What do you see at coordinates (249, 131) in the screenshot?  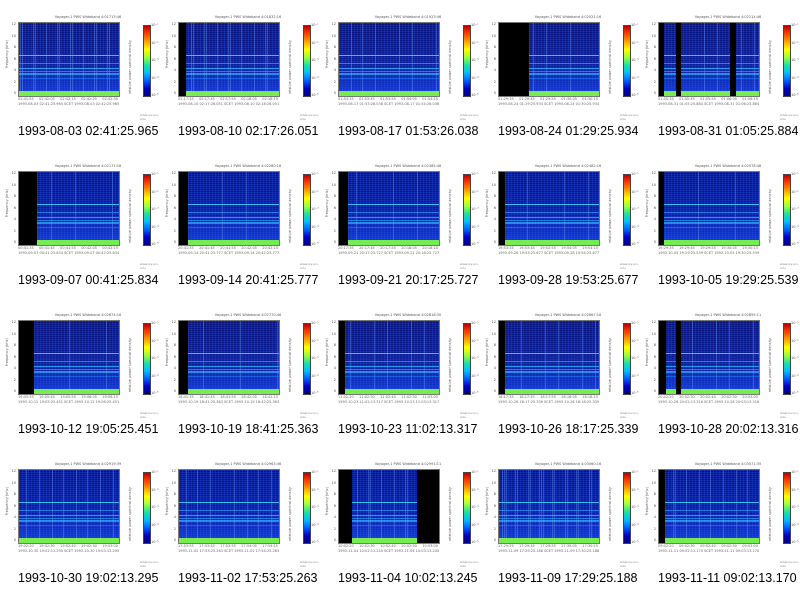 I see `panel-caption: 1993-08-10 02:17:26.051` at bounding box center [249, 131].